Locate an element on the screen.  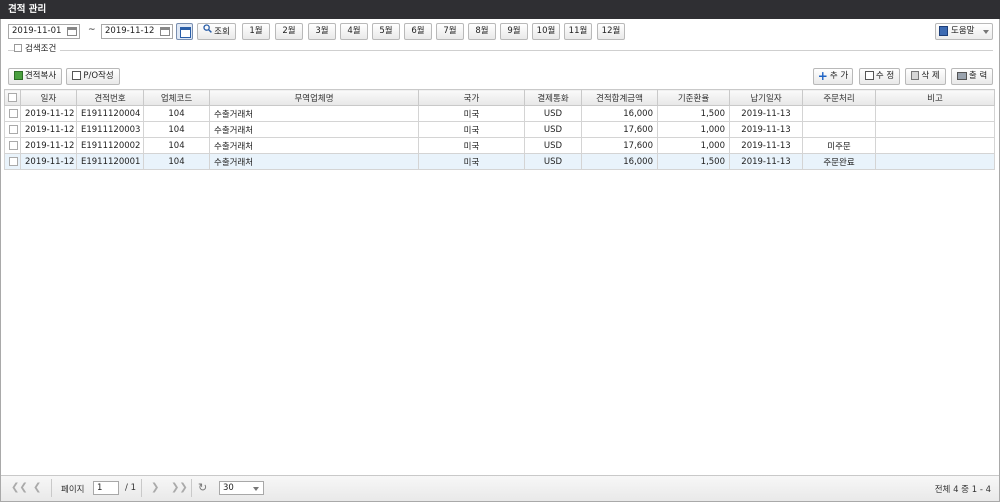
page-number-input: 1 is located at coordinates (106, 488).